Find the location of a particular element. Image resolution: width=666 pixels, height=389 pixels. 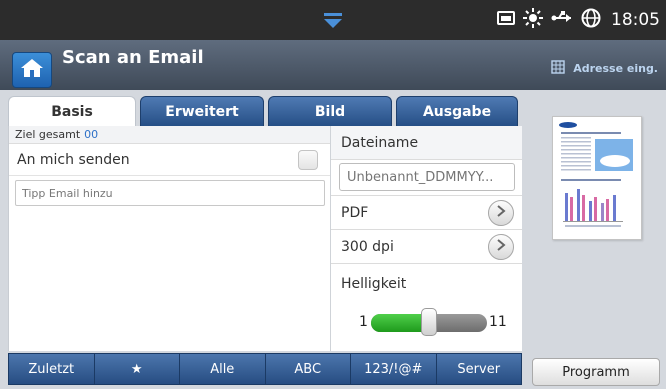

resolution-option: 300 dpi is located at coordinates (426, 247).